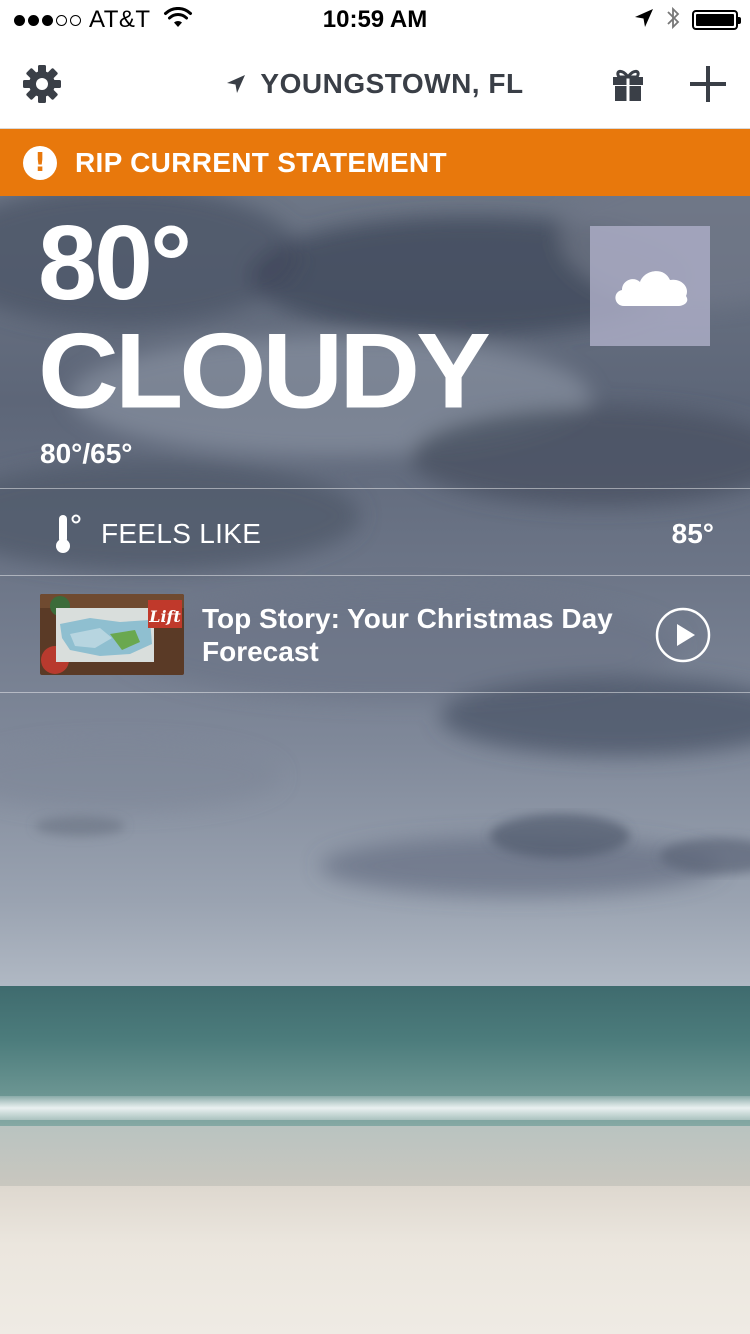 This screenshot has height=1334, width=750. I want to click on bluetooth-icon, so click(673, 20).